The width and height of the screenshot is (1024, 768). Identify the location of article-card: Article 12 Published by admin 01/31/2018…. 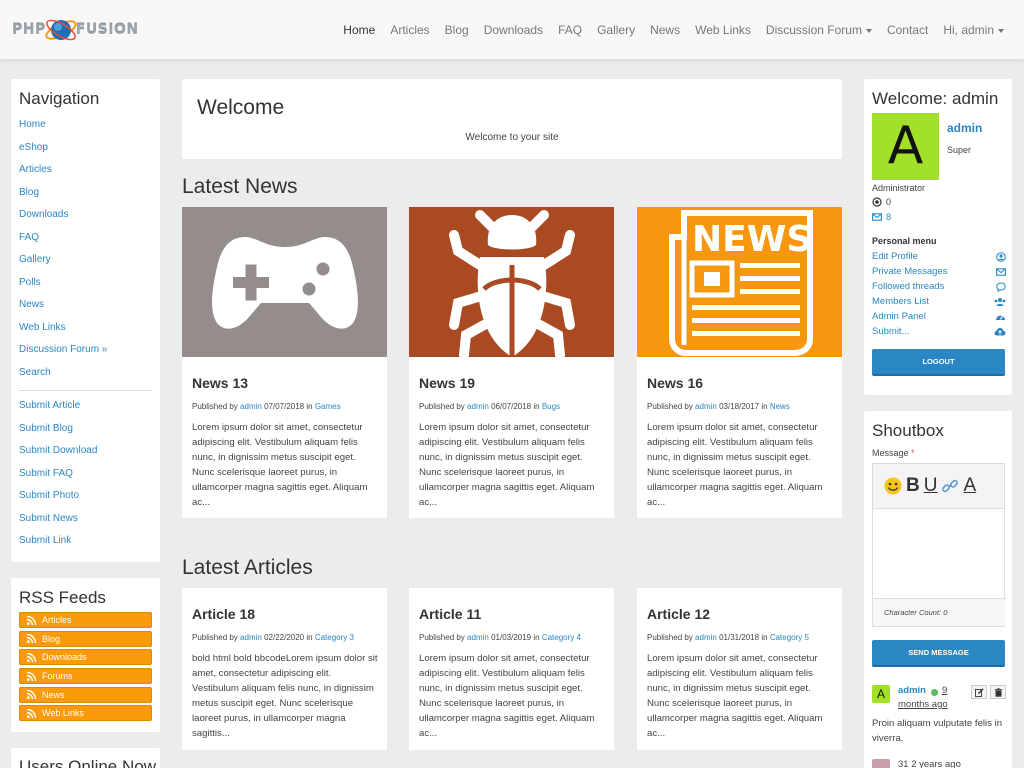
(739, 669).